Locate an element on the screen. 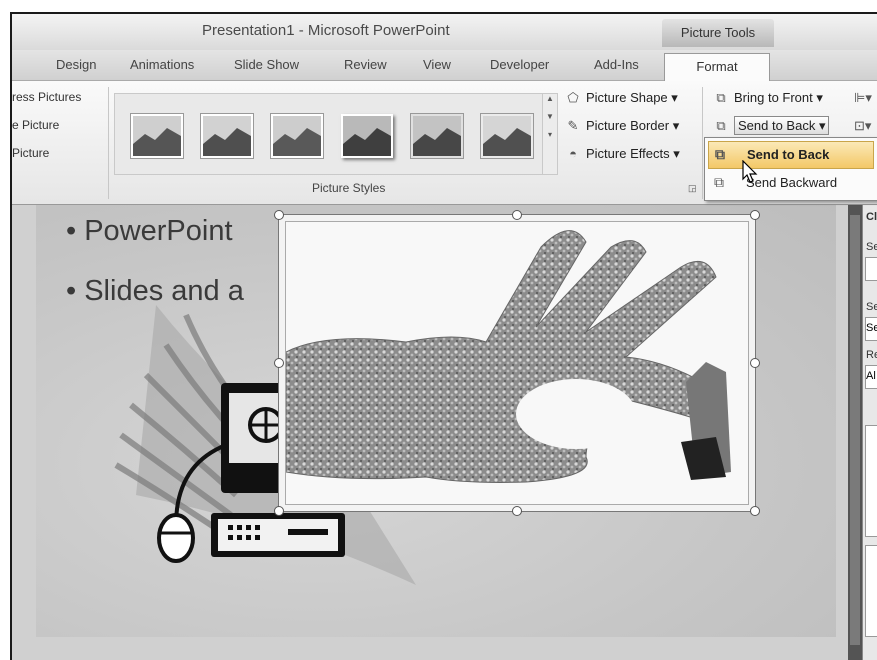 The height and width of the screenshot is (660, 877). results-label: Re is located at coordinates (871, 355).